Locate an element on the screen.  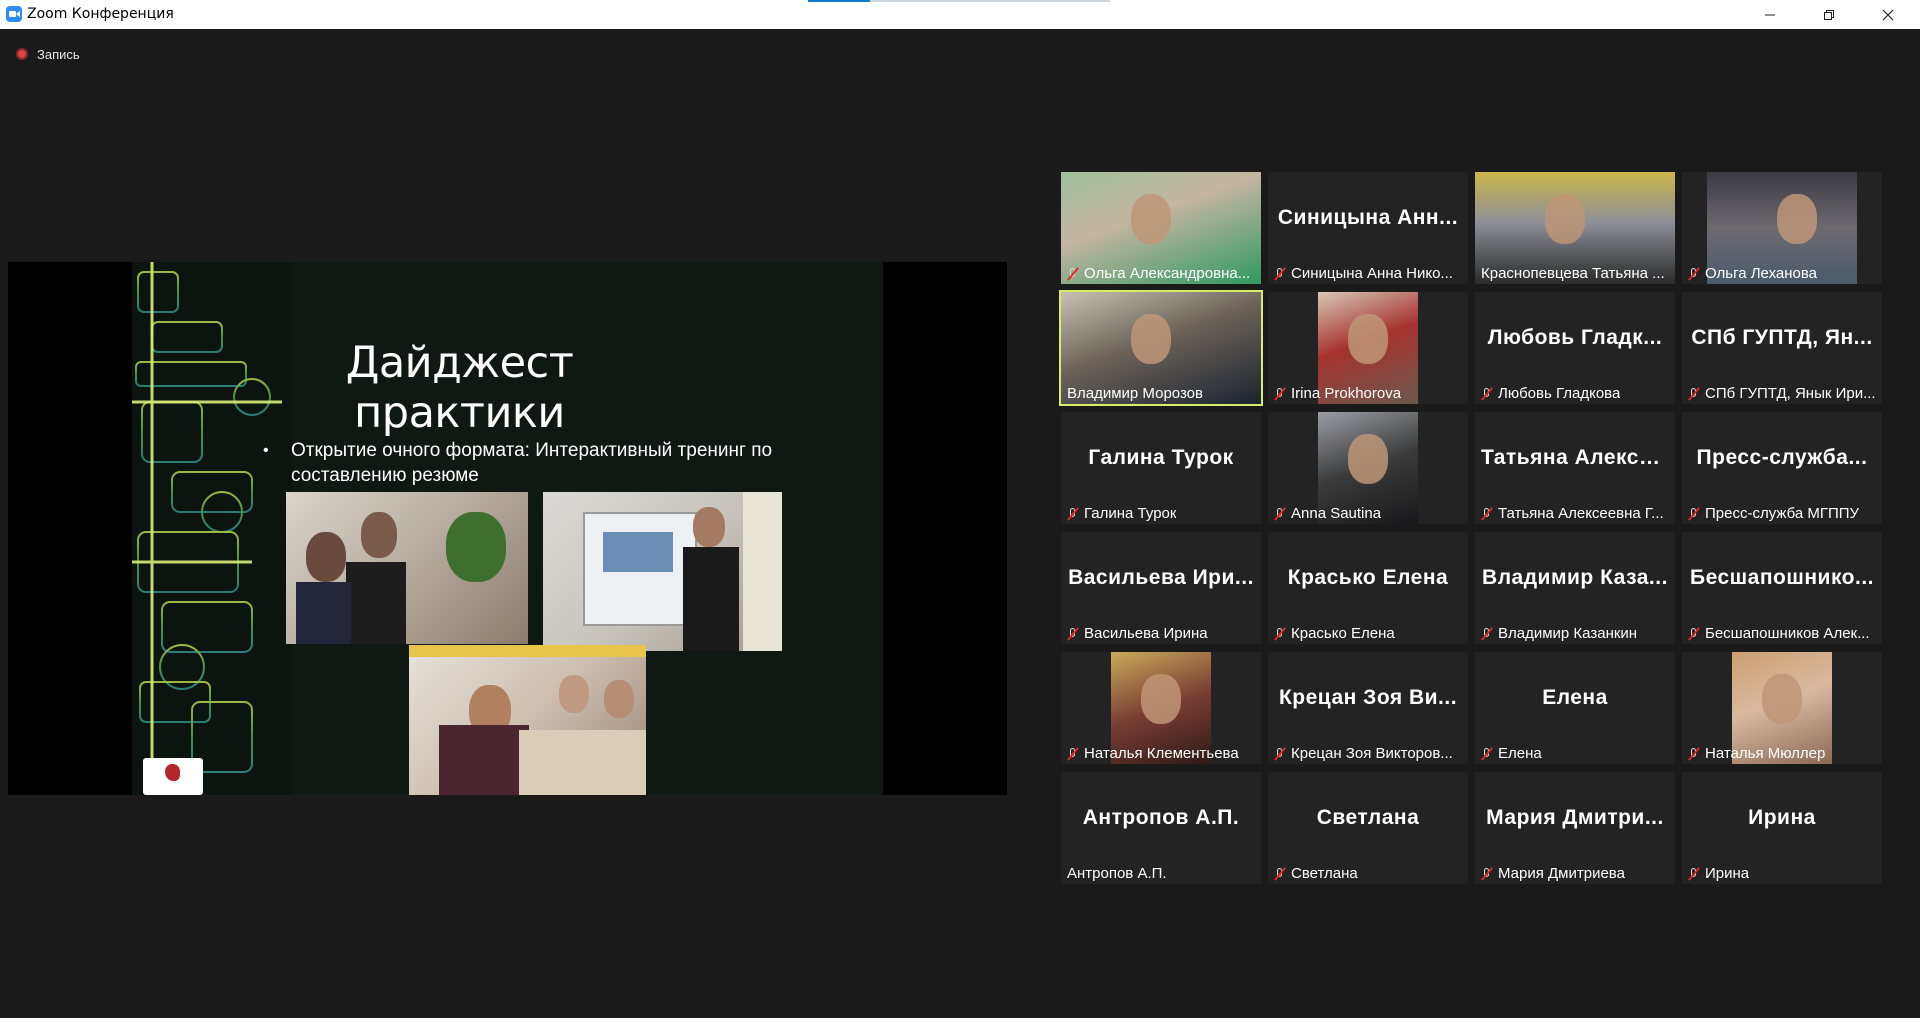
participant-tile: Владимир Морозов is located at coordinates (1161, 348).